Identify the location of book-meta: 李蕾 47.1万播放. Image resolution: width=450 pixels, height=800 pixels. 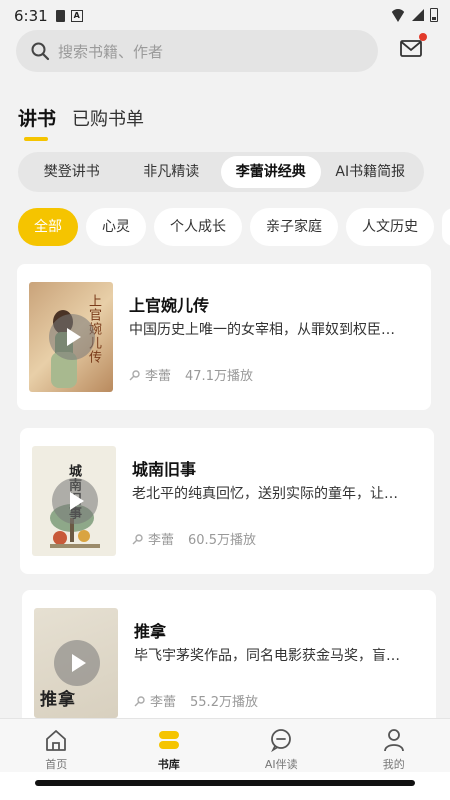
(191, 374).